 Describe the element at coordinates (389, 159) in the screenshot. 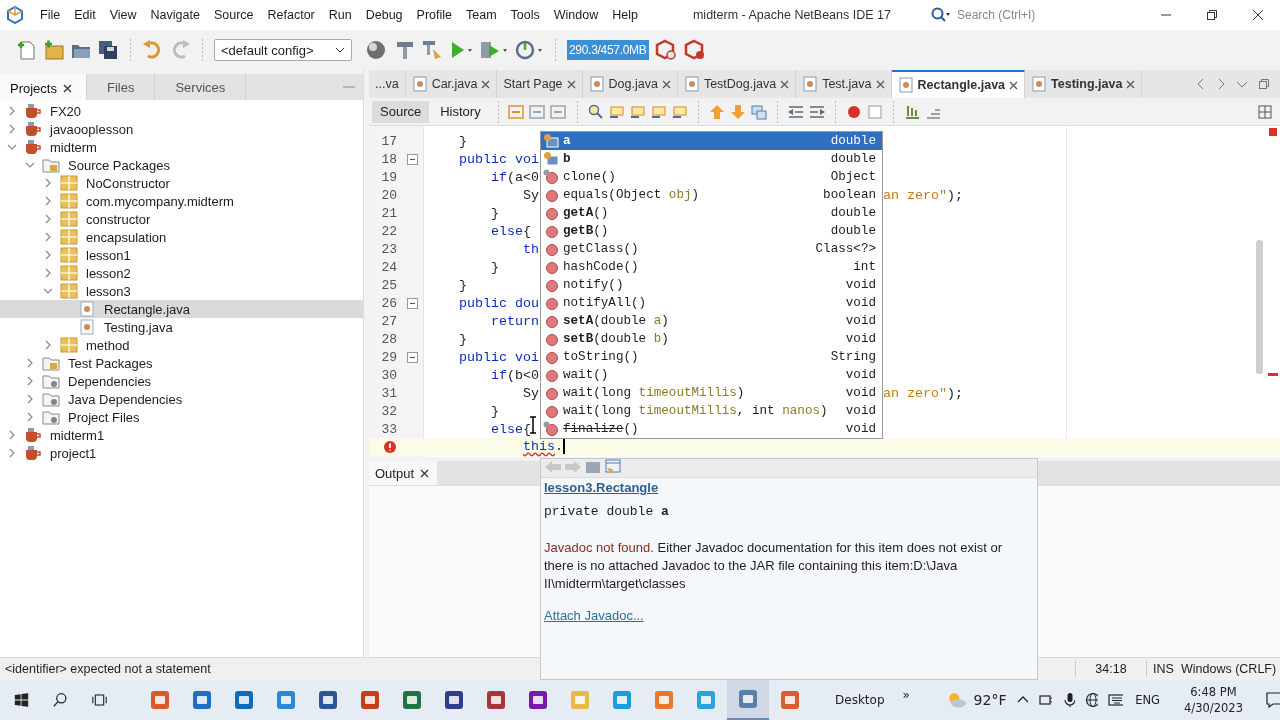

I see `line-number: 18` at that location.